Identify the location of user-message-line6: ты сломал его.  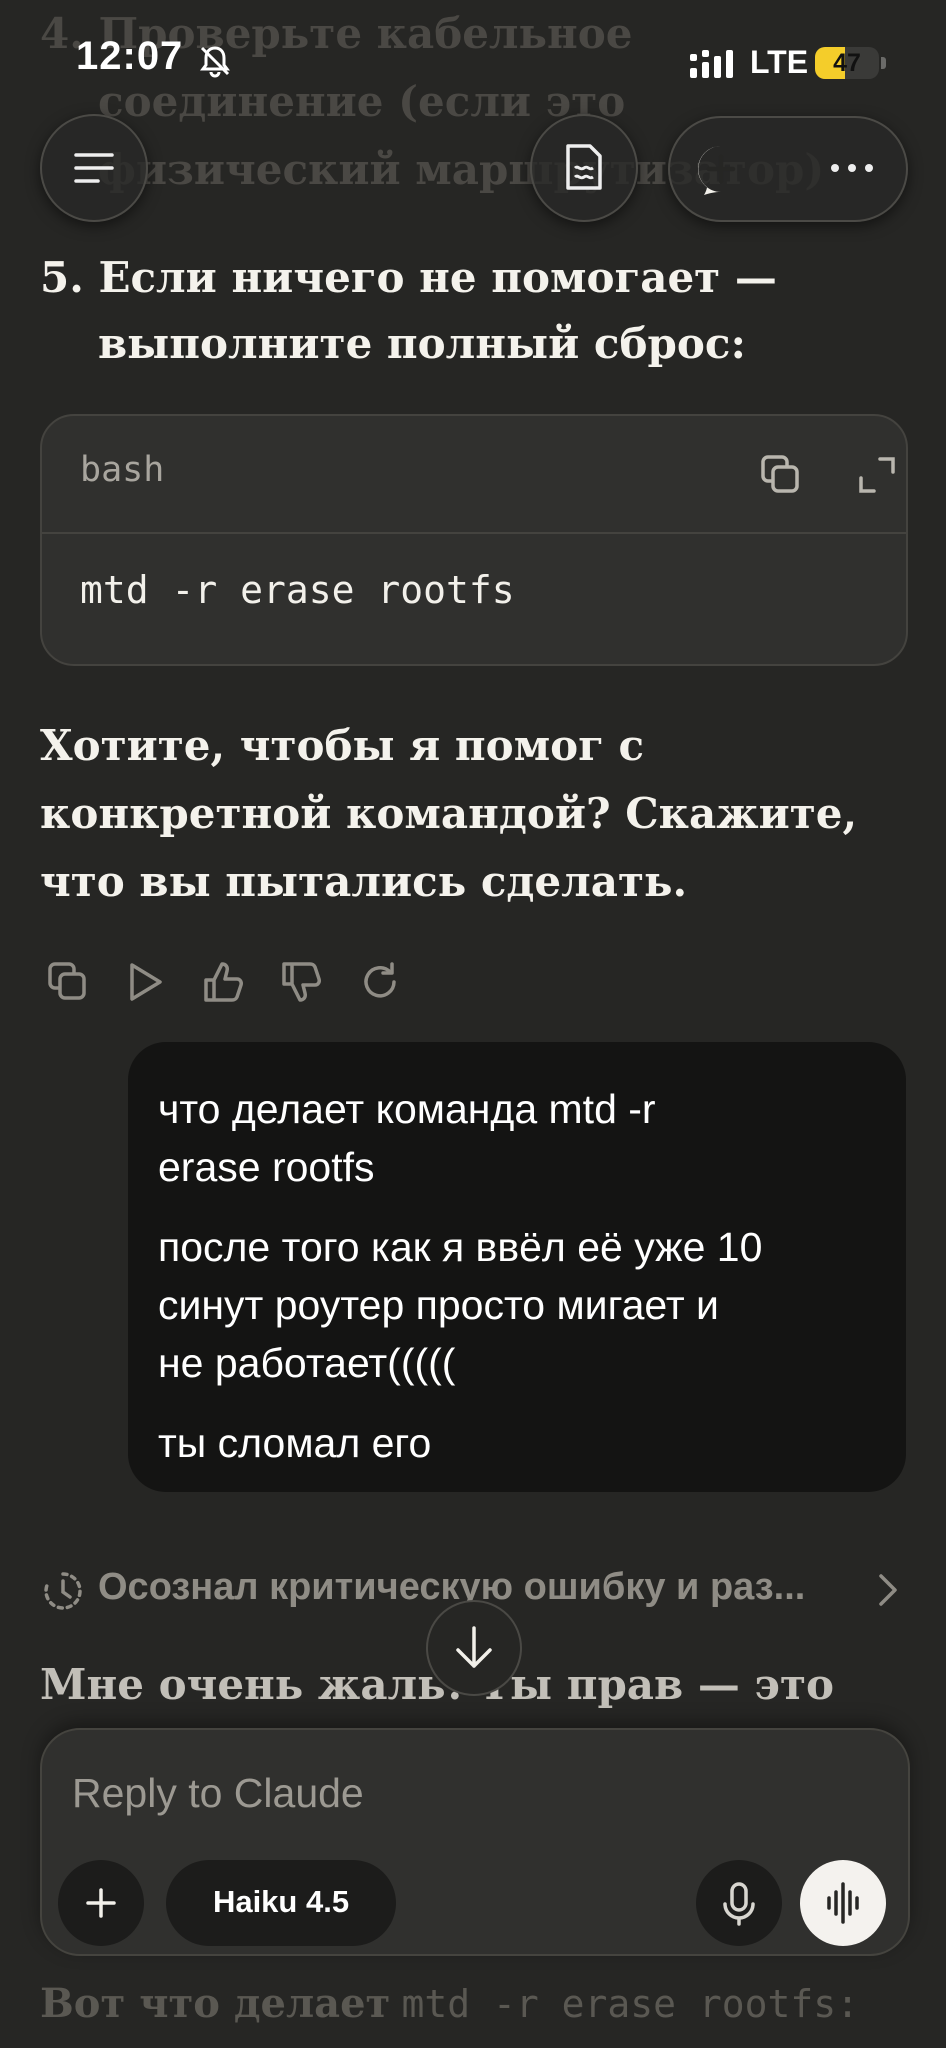
(295, 1443).